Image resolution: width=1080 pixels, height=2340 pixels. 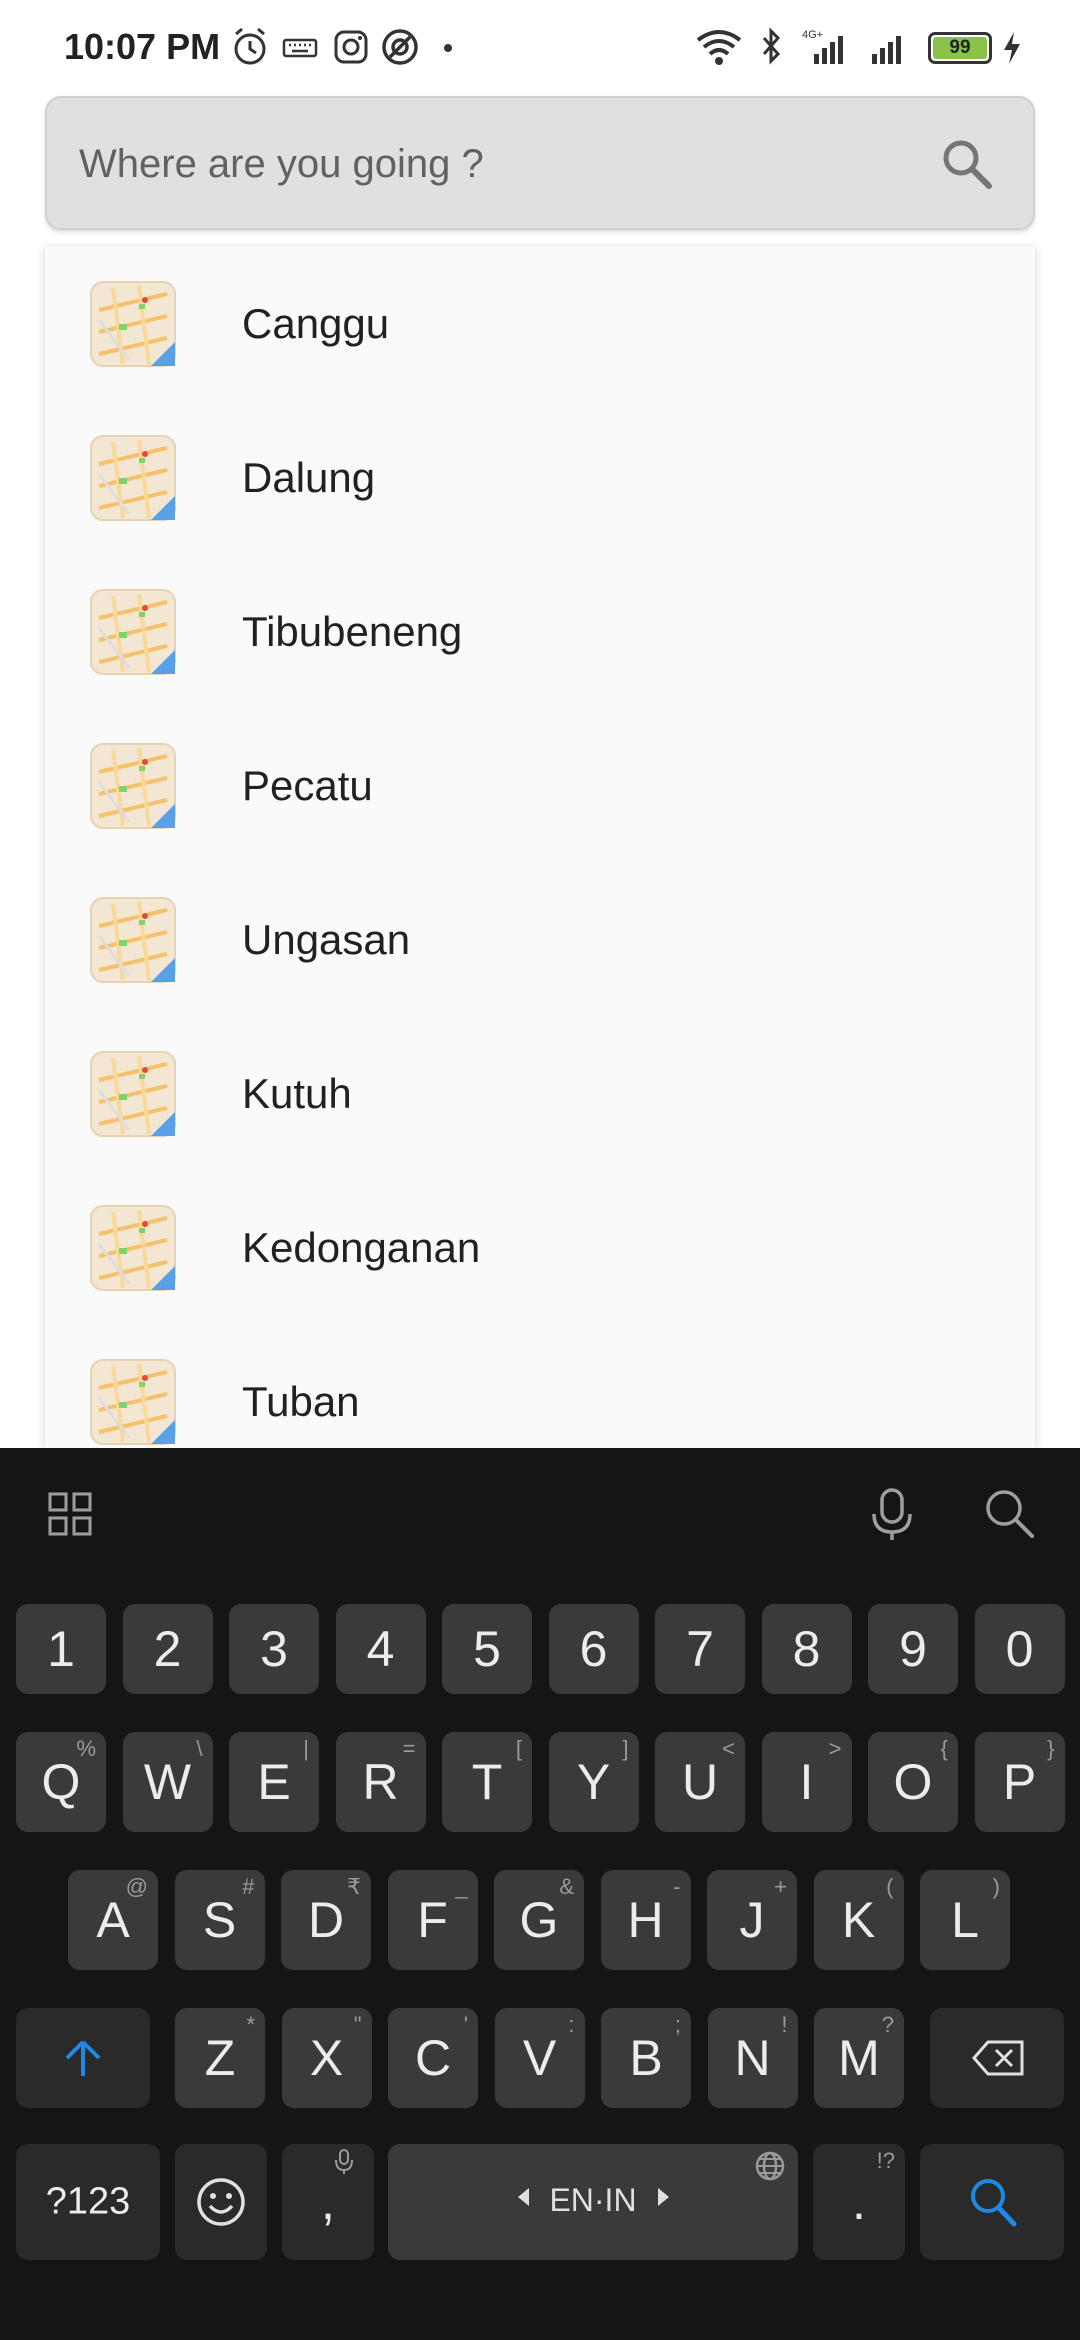 I want to click on key-m: M?, so click(x=859, y=2058).